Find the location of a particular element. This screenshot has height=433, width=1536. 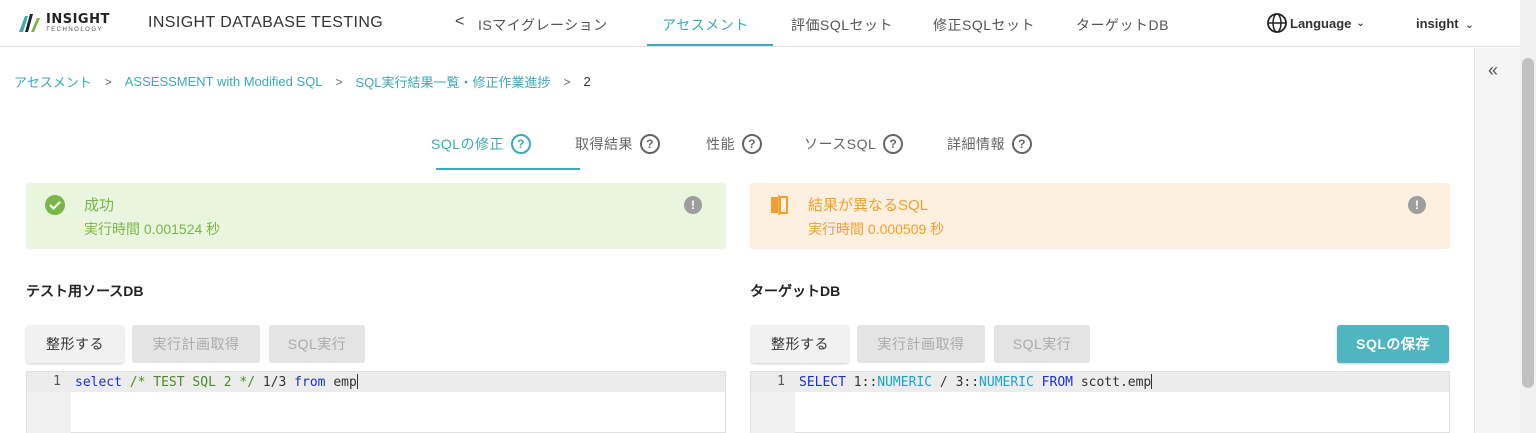

tab-active-indicator is located at coordinates (508, 169).